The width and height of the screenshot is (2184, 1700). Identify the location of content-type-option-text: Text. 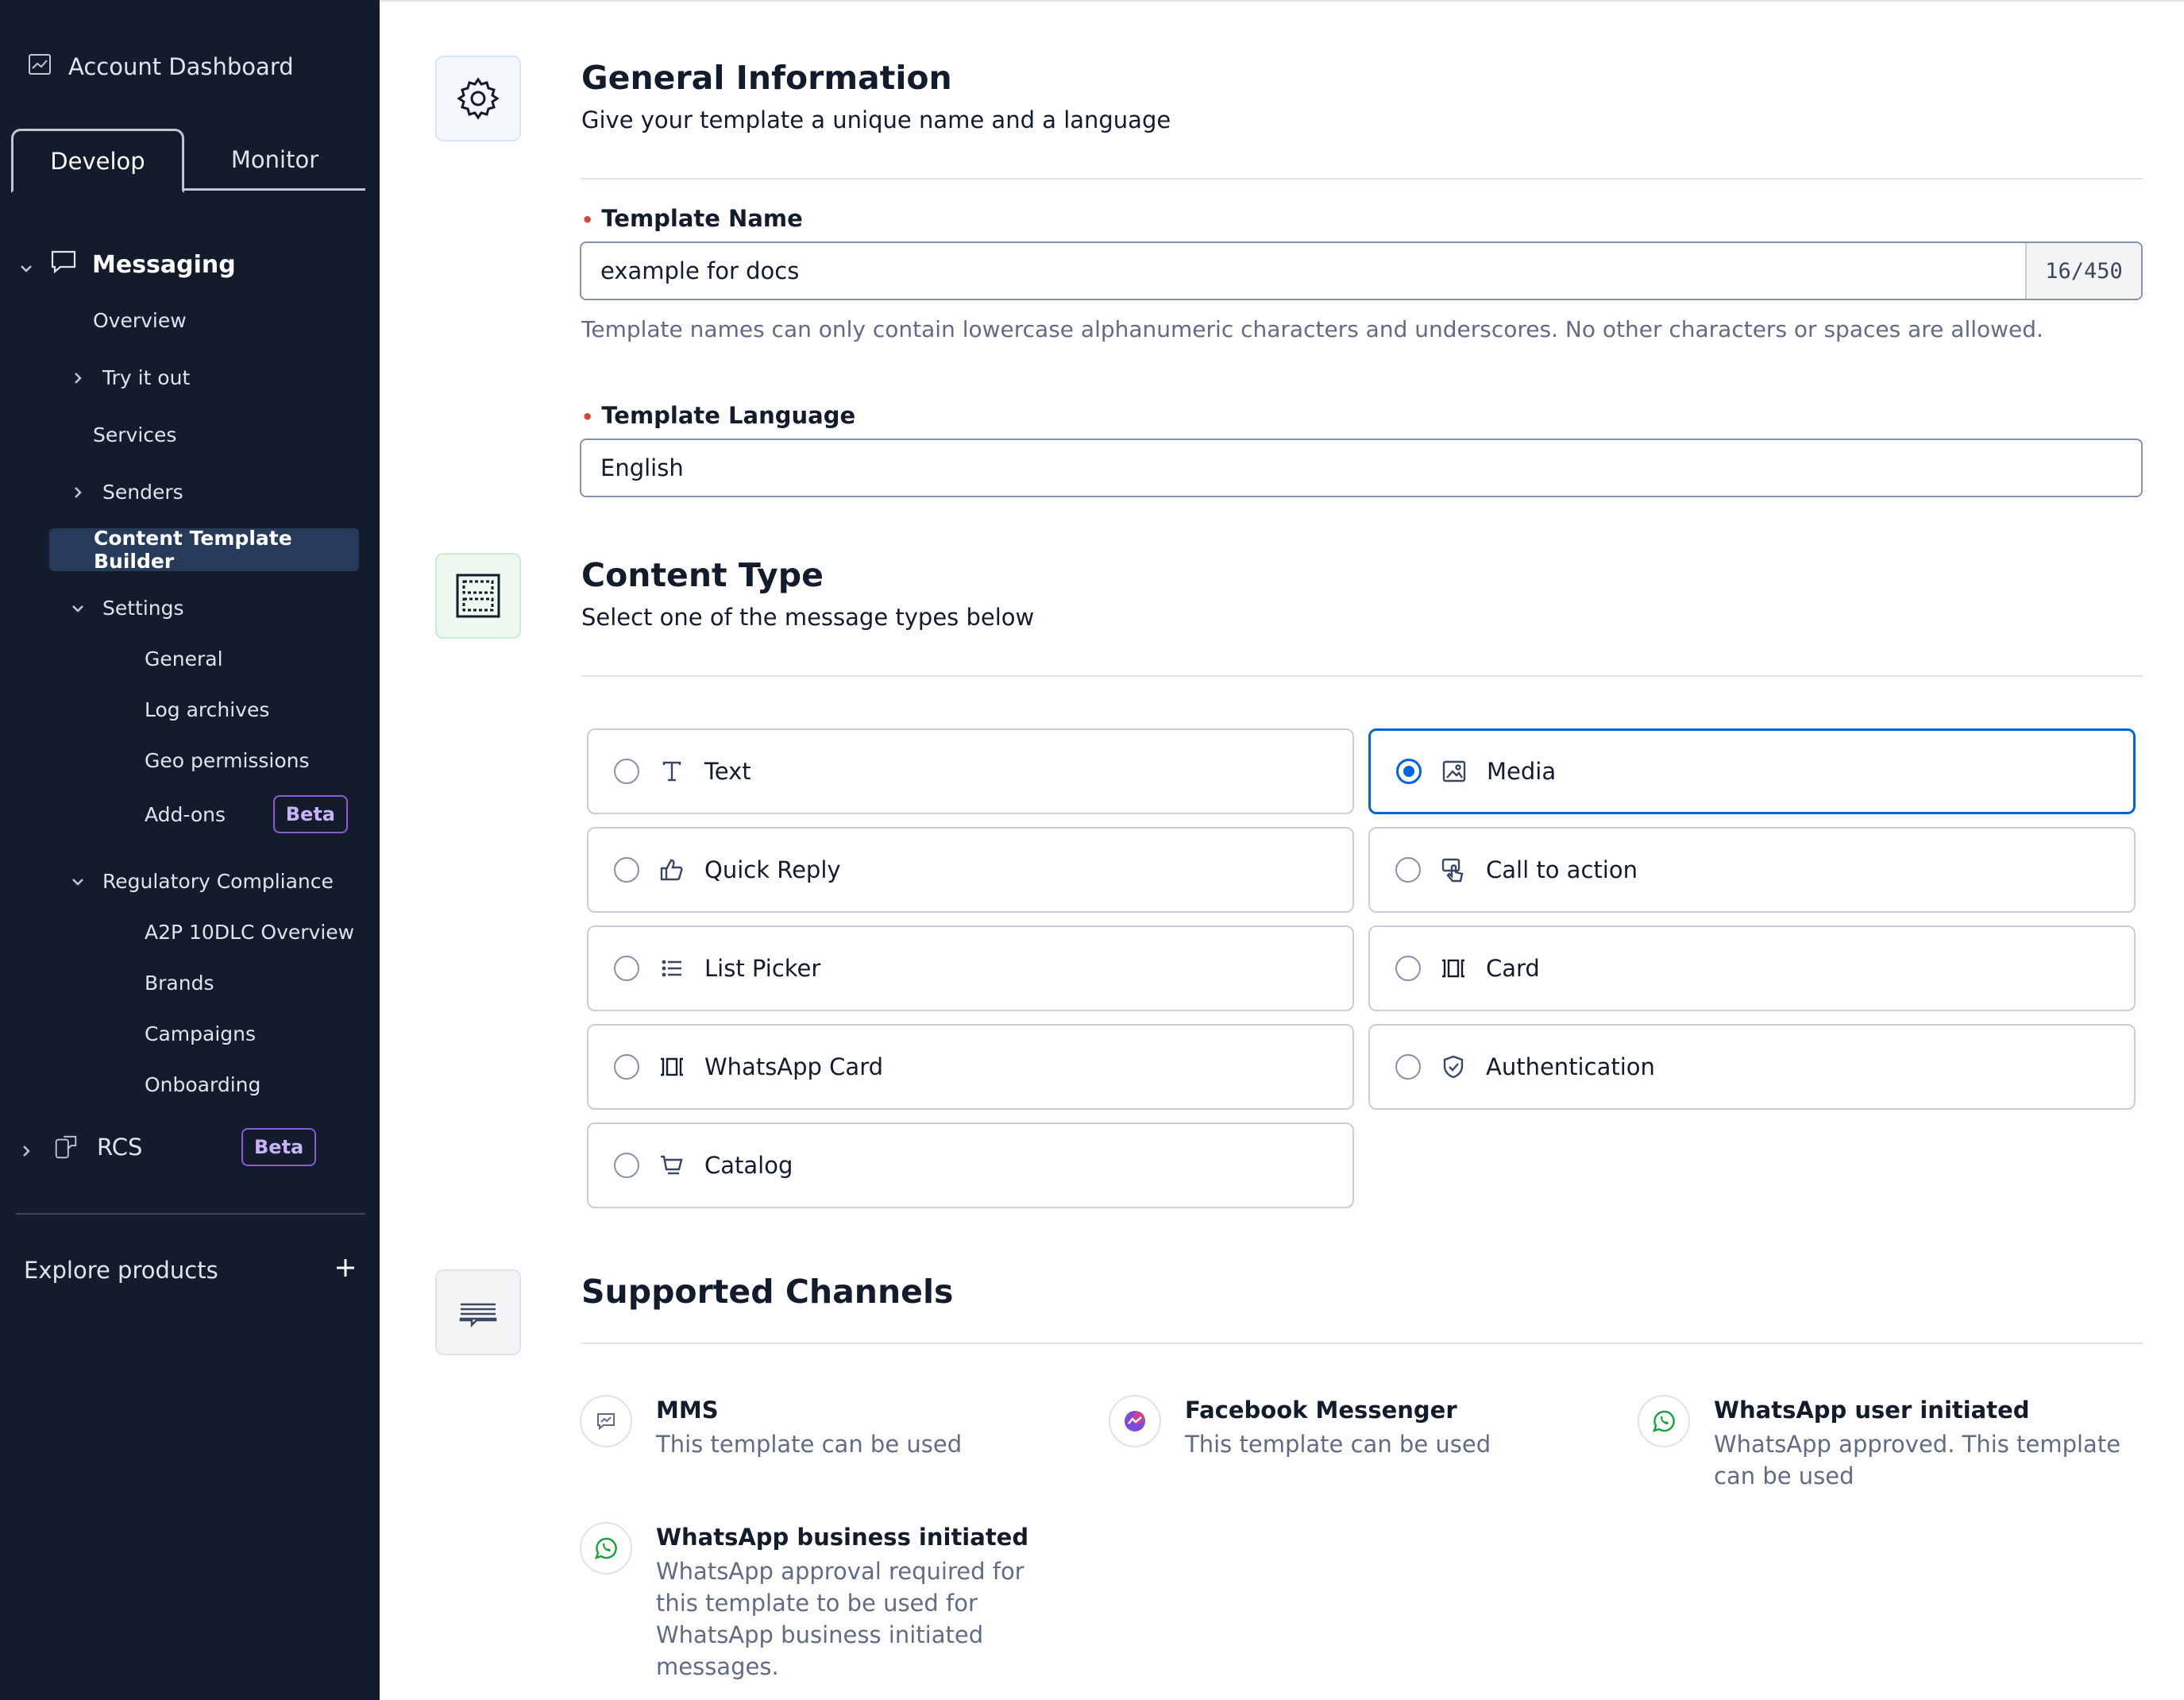
(971, 771).